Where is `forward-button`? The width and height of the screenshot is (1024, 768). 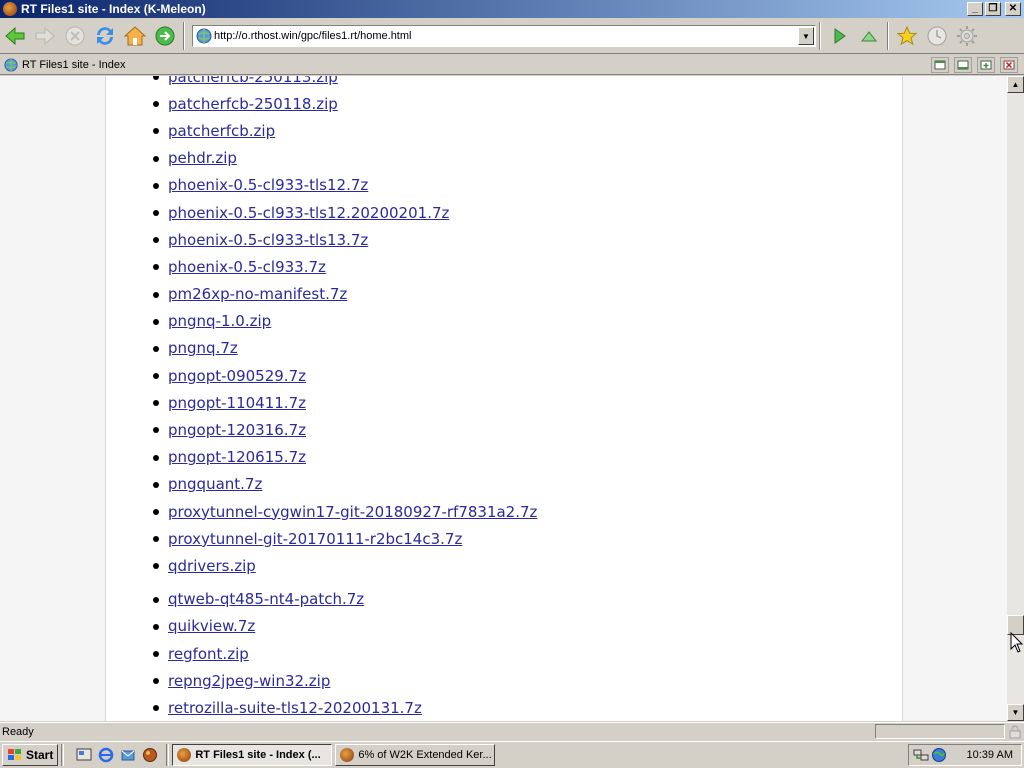
forward-button is located at coordinates (45, 36).